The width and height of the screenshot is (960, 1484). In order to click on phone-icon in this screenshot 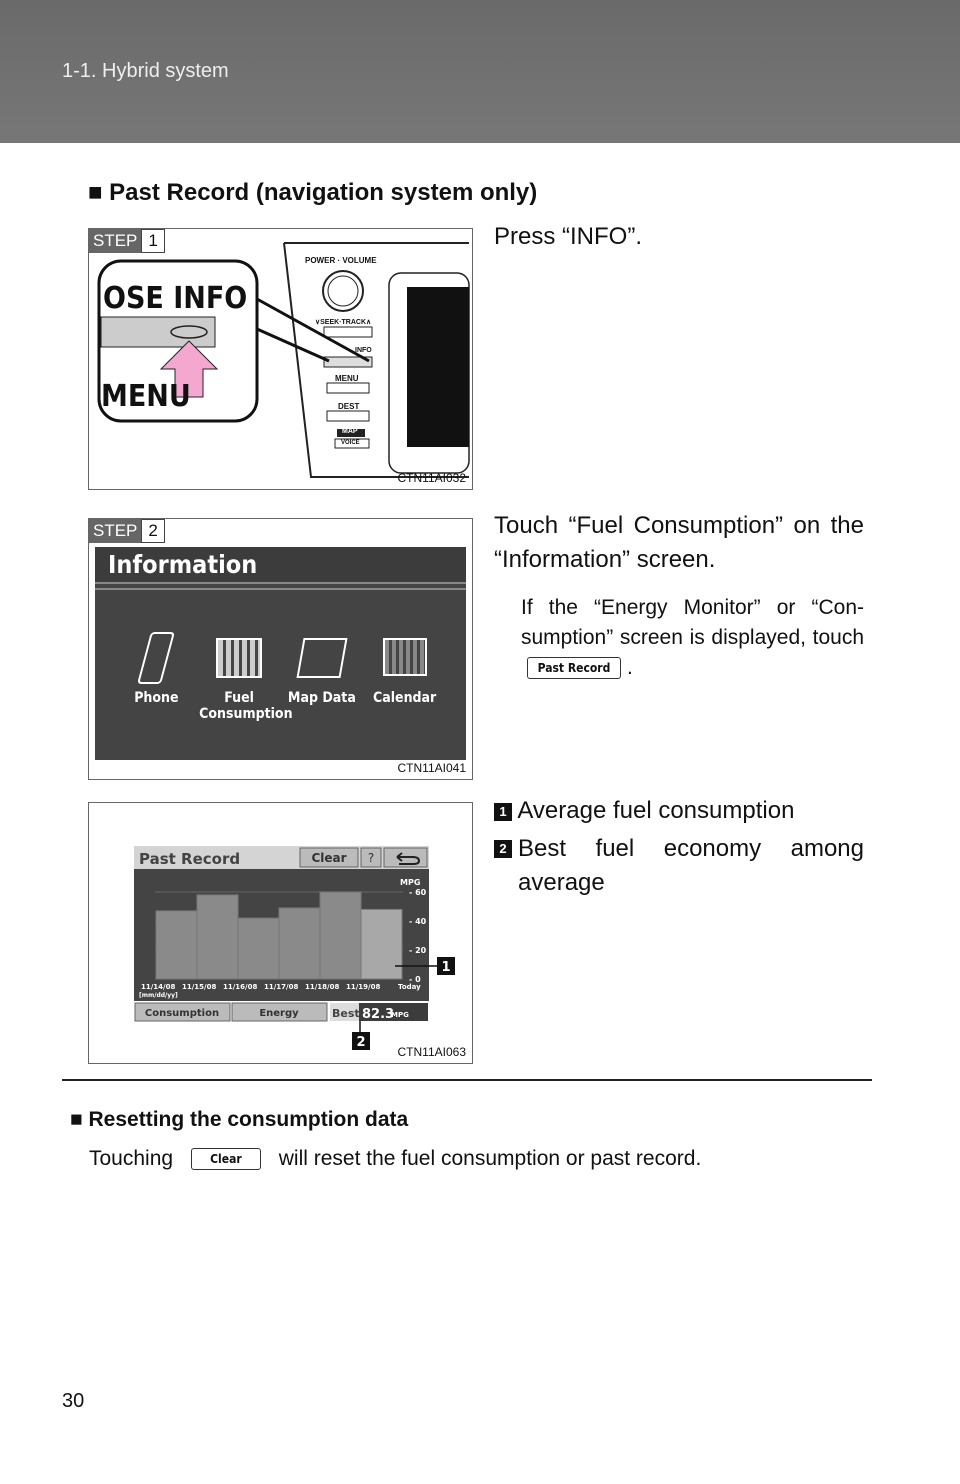, I will do `click(156, 658)`.